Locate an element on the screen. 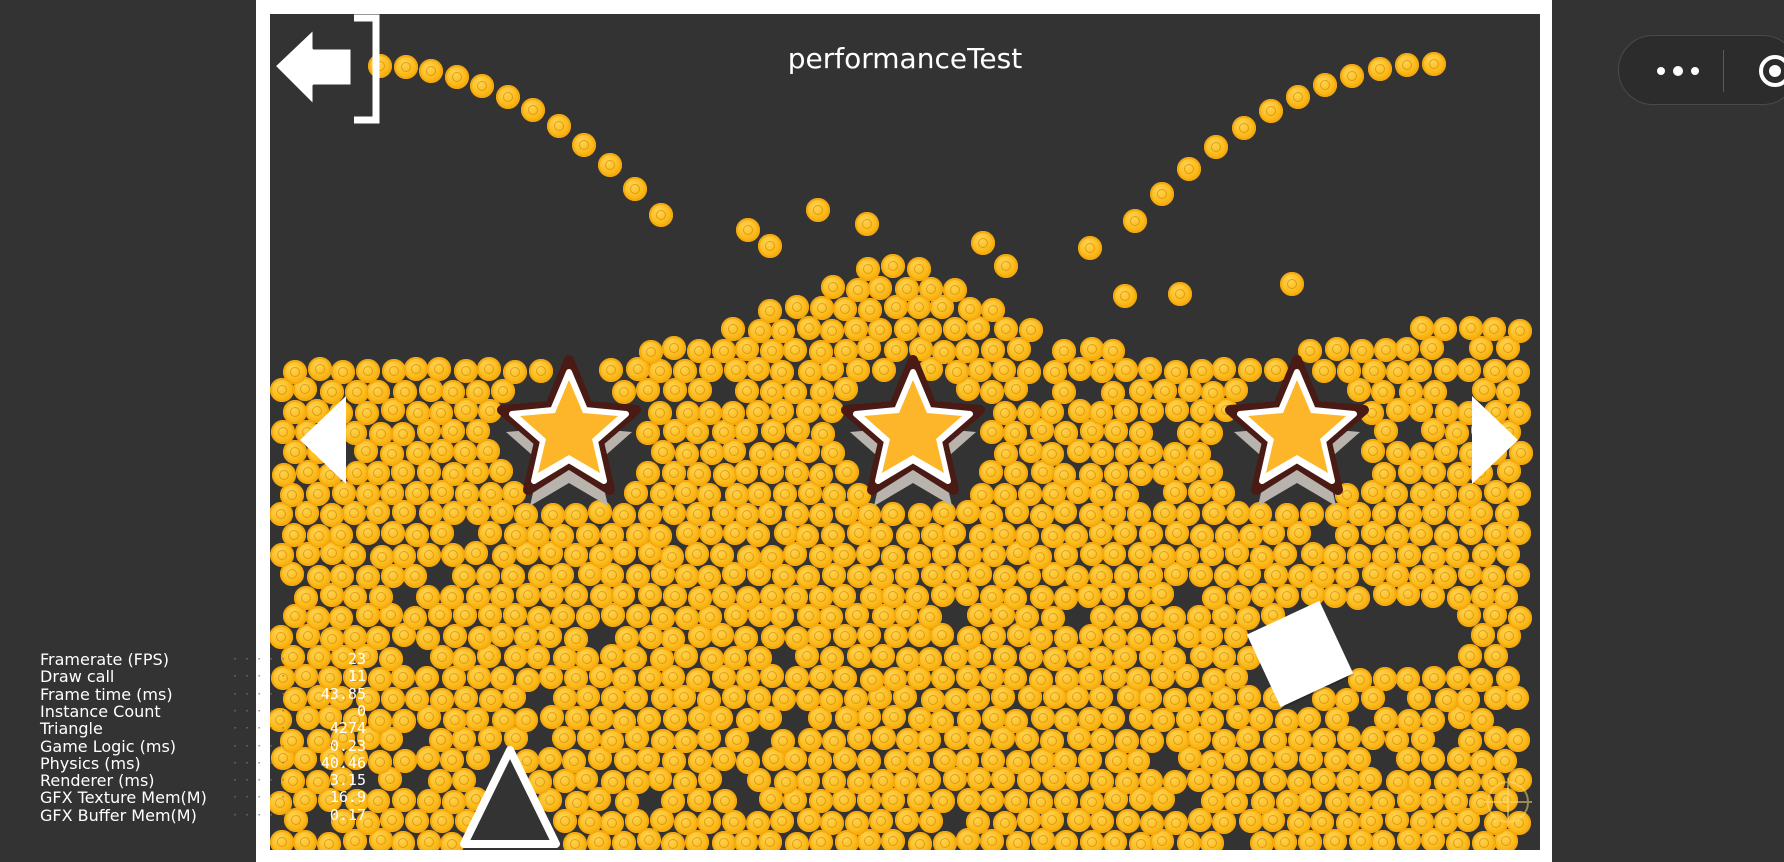 The height and width of the screenshot is (862, 1784). stat-value: 40.46 is located at coordinates (343, 762).